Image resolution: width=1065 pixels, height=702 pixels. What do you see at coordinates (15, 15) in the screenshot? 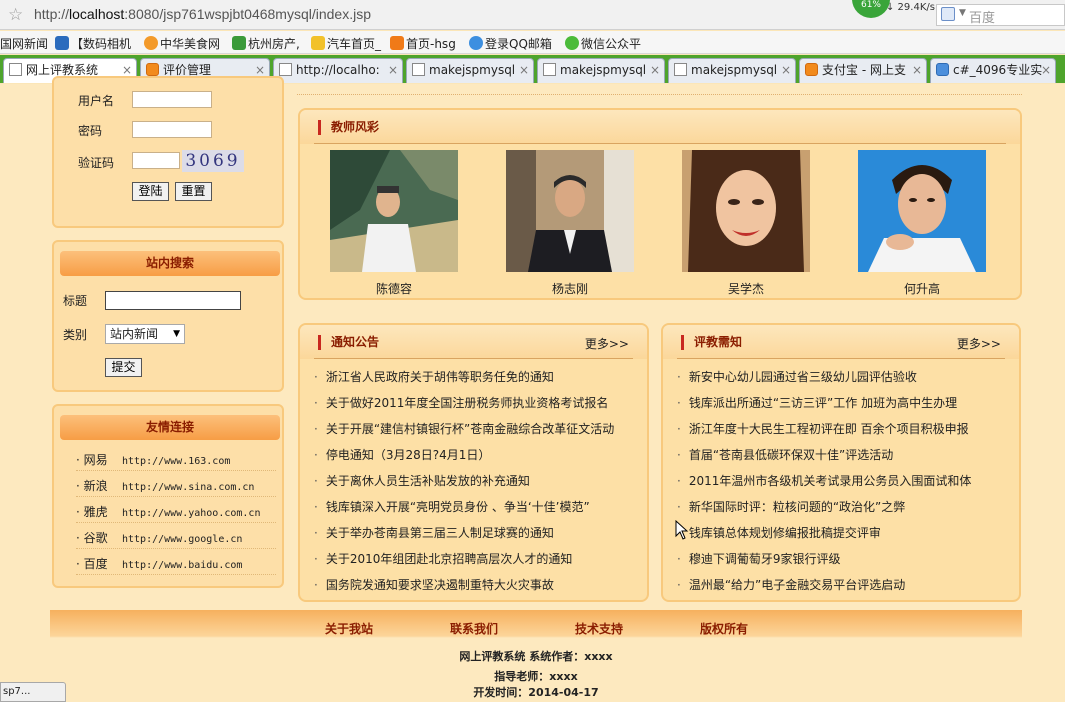
I see `bookmark-star-icon: ☆` at bounding box center [15, 15].